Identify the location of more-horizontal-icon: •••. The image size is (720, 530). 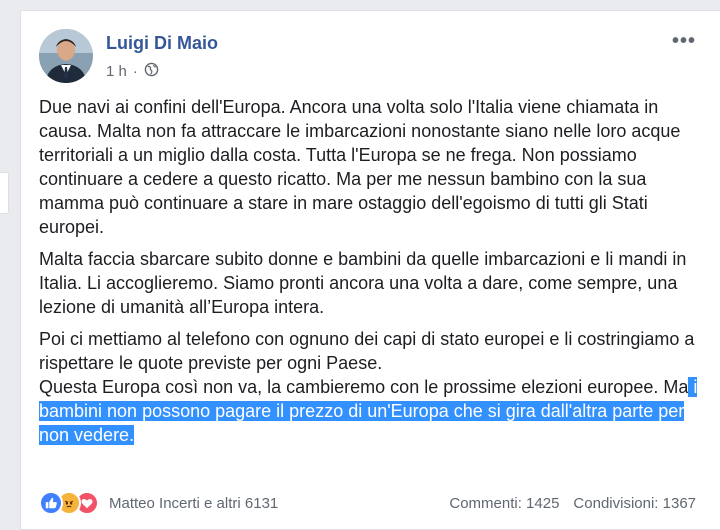
(684, 41).